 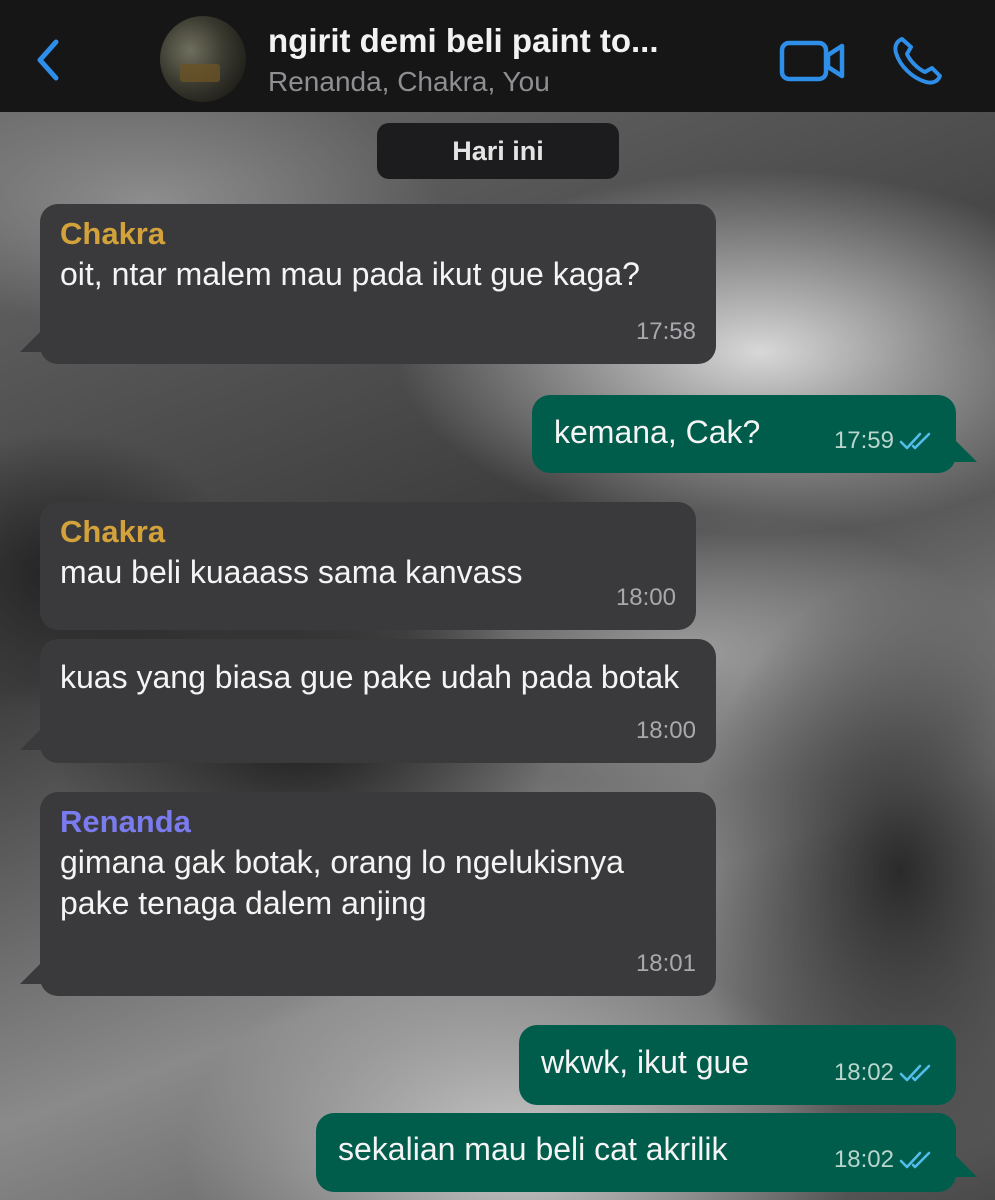 I want to click on message-time: 17:59, so click(x=885, y=440).